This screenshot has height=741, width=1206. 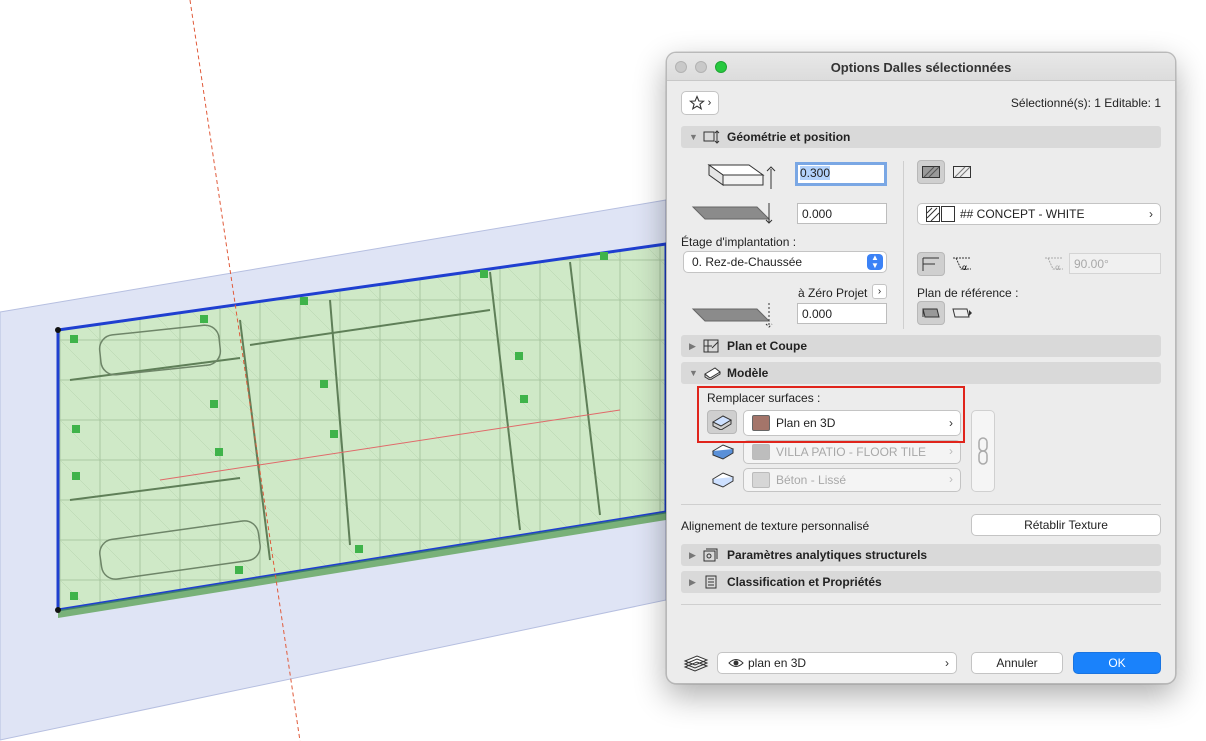 I want to click on reference-plane-label: Plan de référence :, so click(x=968, y=293).